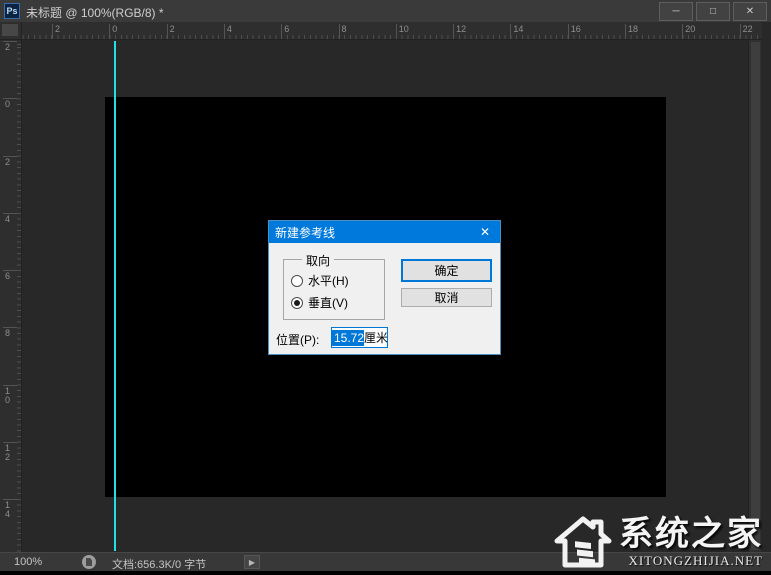 Image resolution: width=771 pixels, height=575 pixels. I want to click on bottom-border, so click(385, 573).